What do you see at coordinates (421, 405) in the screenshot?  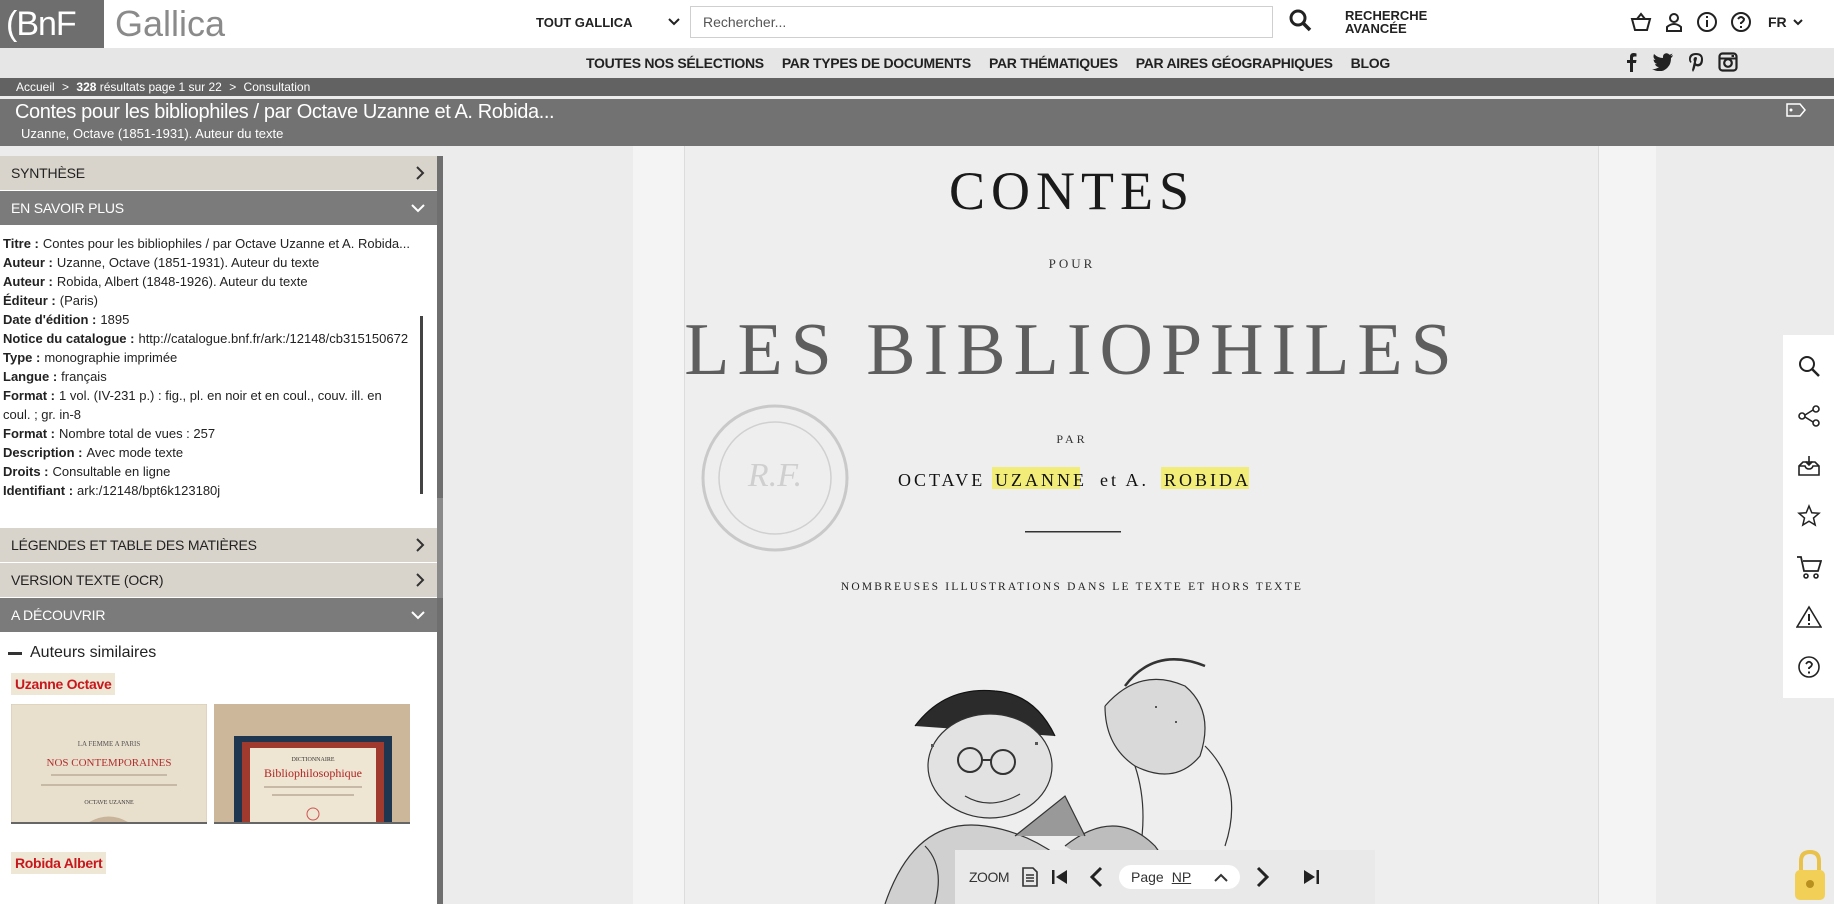 I see `metadata-scrollbar` at bounding box center [421, 405].